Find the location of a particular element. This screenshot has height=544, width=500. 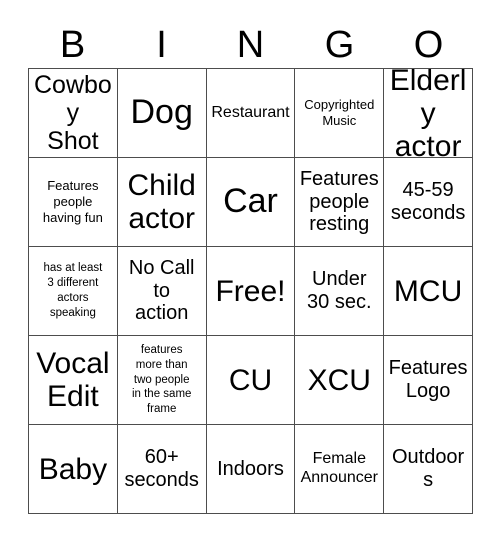

bingo-cell: Dog is located at coordinates (162, 113).